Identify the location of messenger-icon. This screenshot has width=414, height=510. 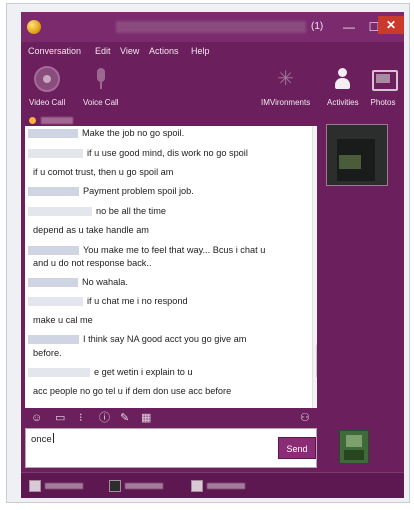
(34, 27).